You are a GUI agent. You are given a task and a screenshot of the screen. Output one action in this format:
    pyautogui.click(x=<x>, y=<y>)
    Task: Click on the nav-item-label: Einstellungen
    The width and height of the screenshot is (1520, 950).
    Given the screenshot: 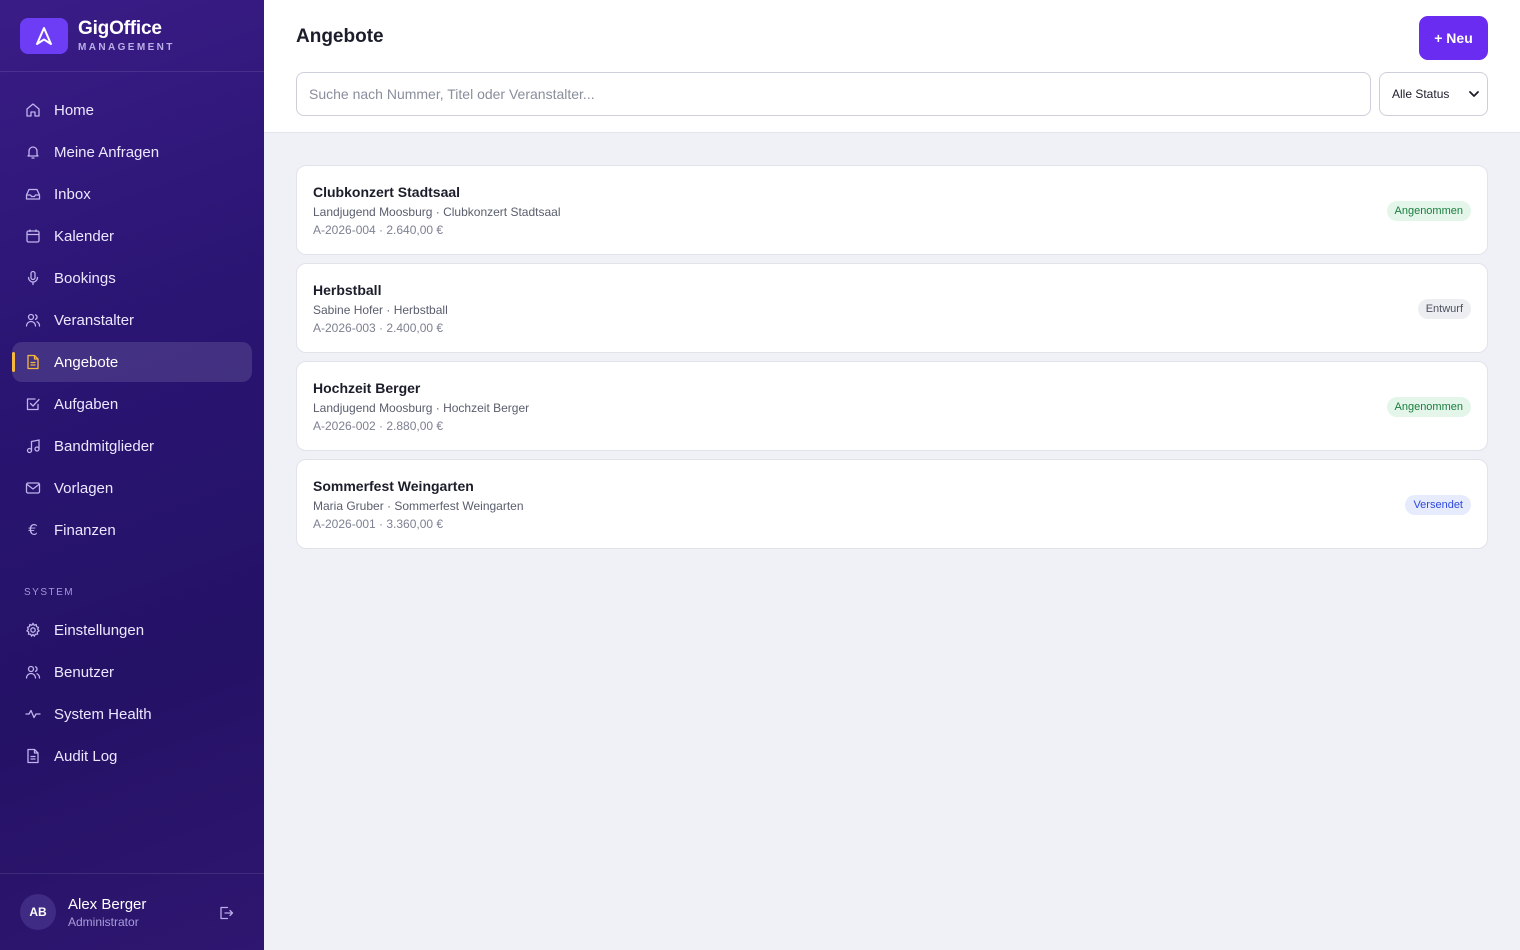 What is the action you would take?
    pyautogui.click(x=99, y=630)
    